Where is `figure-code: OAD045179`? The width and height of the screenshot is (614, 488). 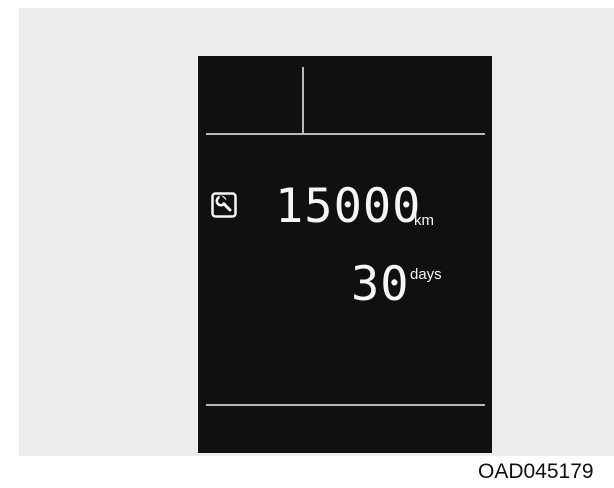
figure-code: OAD045179 is located at coordinates (536, 471).